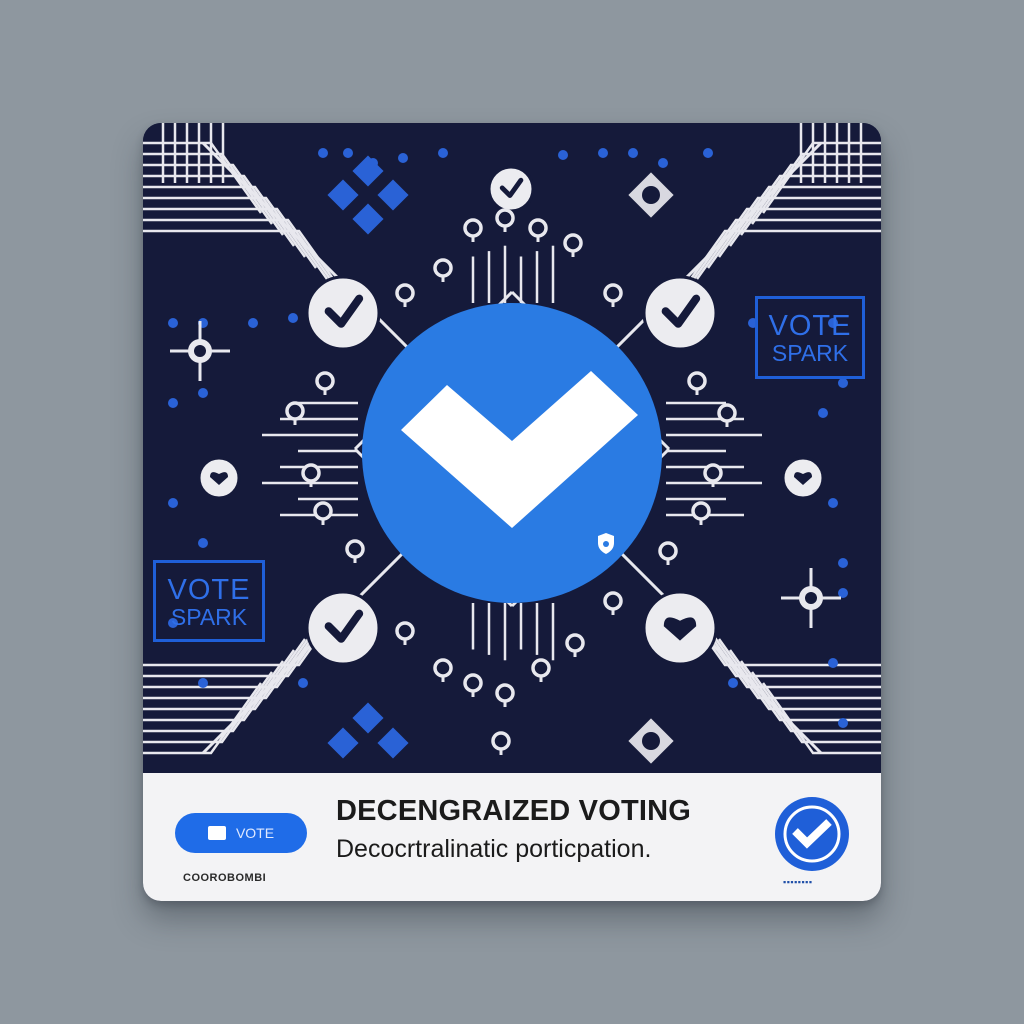 This screenshot has width=1024, height=1024. I want to click on vote-button-label: VOTE, so click(255, 833).